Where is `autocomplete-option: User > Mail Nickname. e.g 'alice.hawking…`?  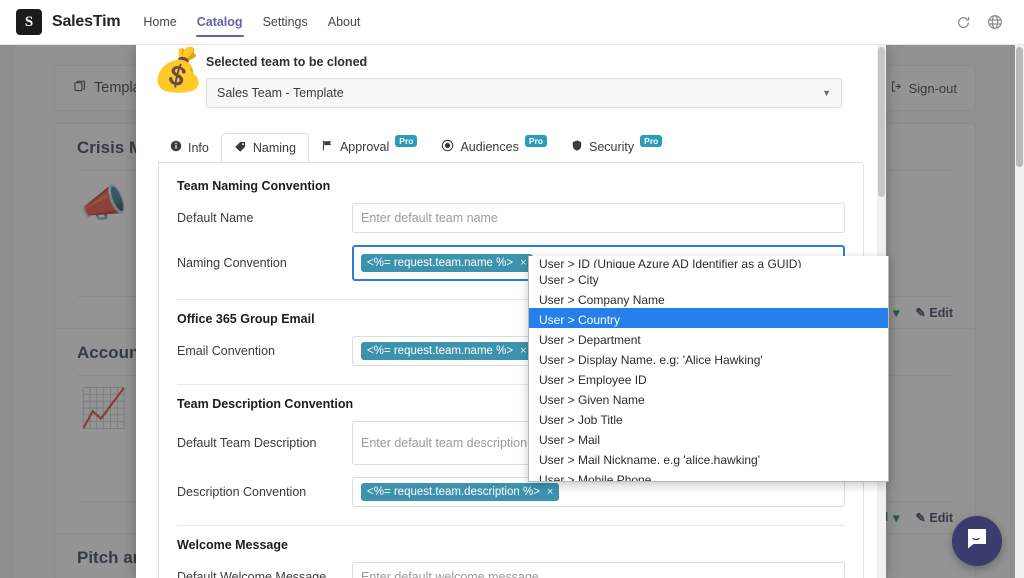
autocomplete-option: User > Mail Nickname. e.g 'alice.hawking… is located at coordinates (708, 458).